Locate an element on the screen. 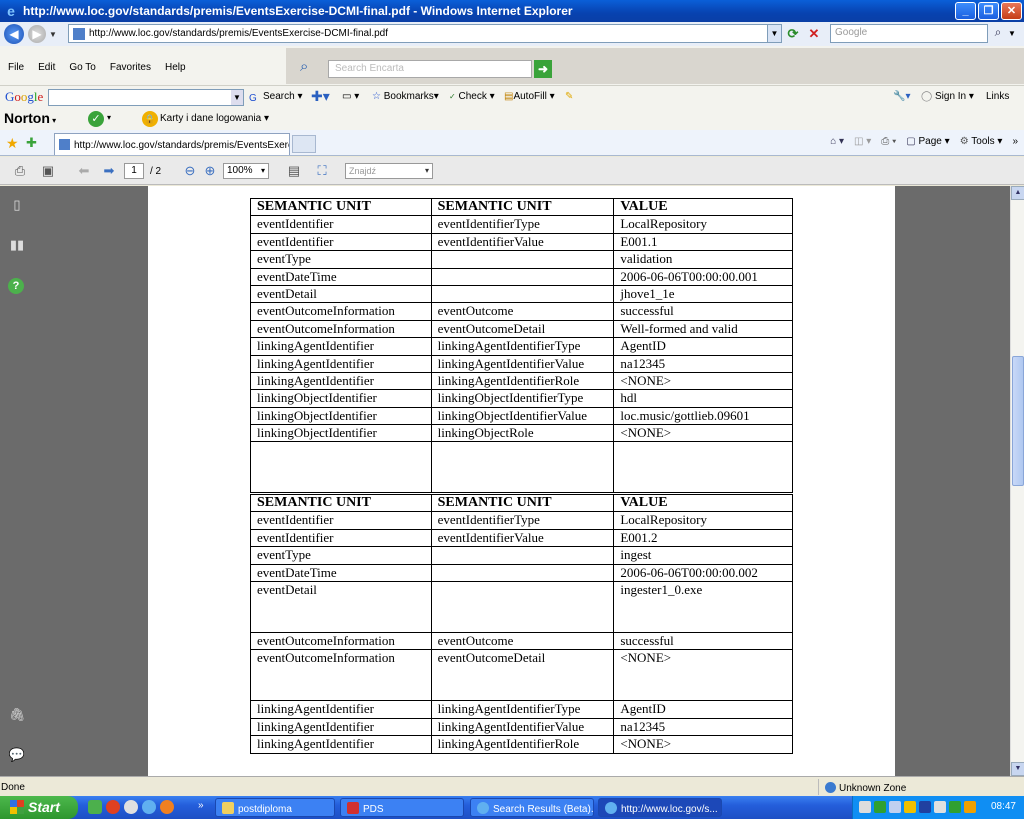  fit-width-icon: ▤ is located at coordinates (294, 171).